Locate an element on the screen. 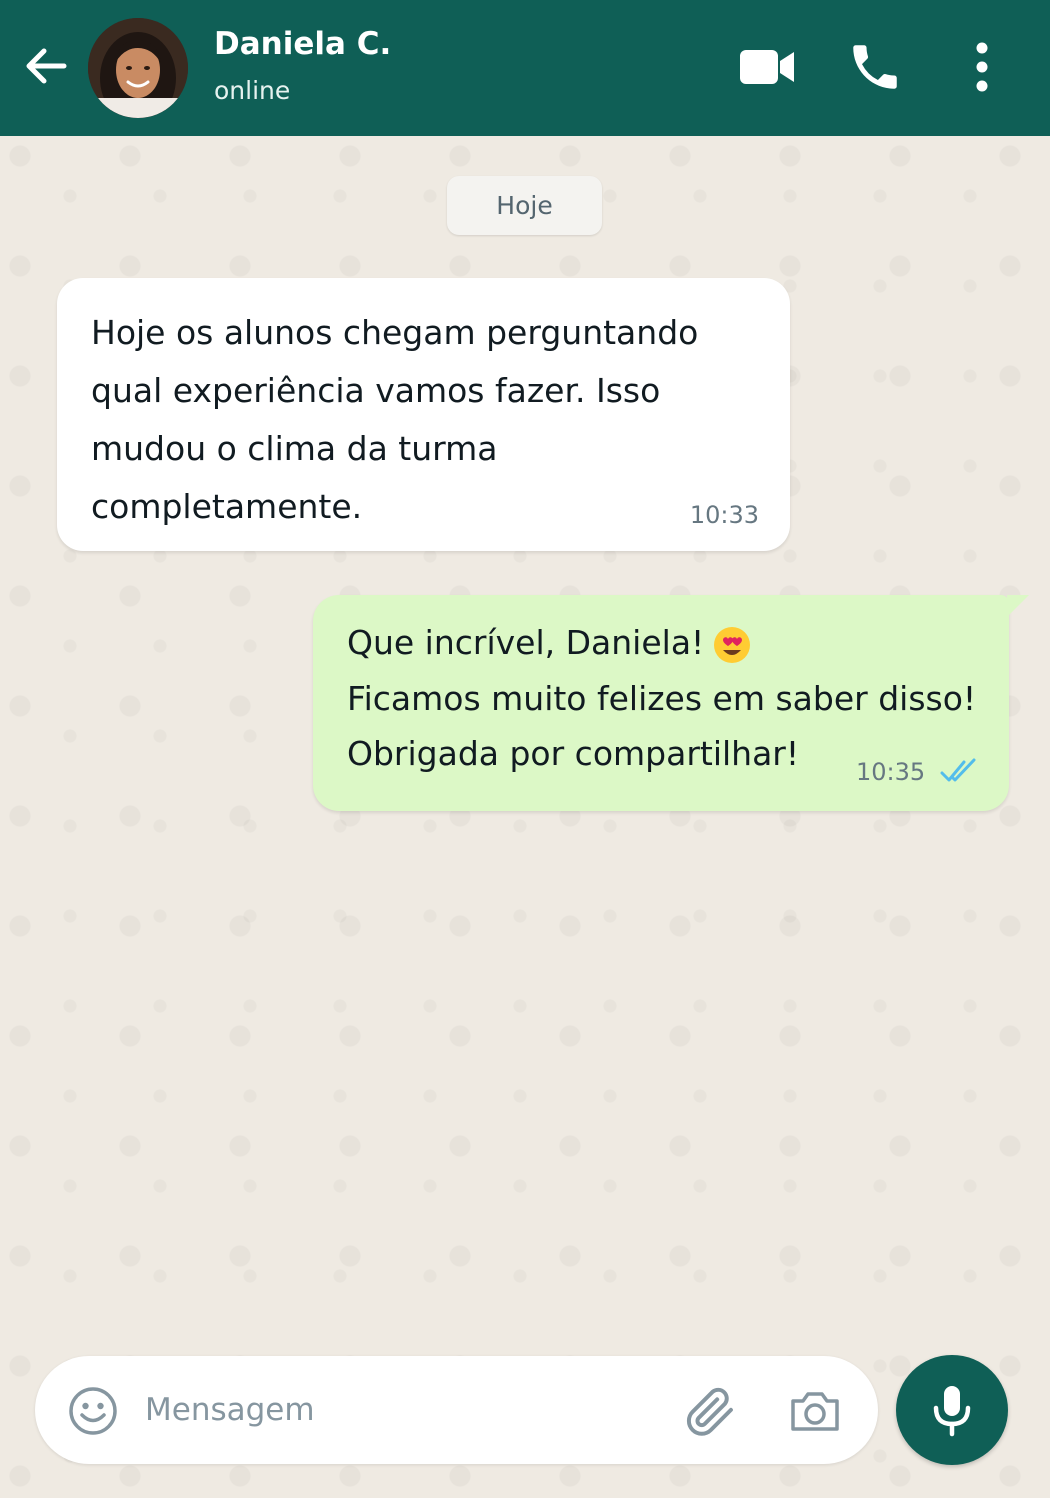 The height and width of the screenshot is (1498, 1050). arrow-back-icon is located at coordinates (46, 66).